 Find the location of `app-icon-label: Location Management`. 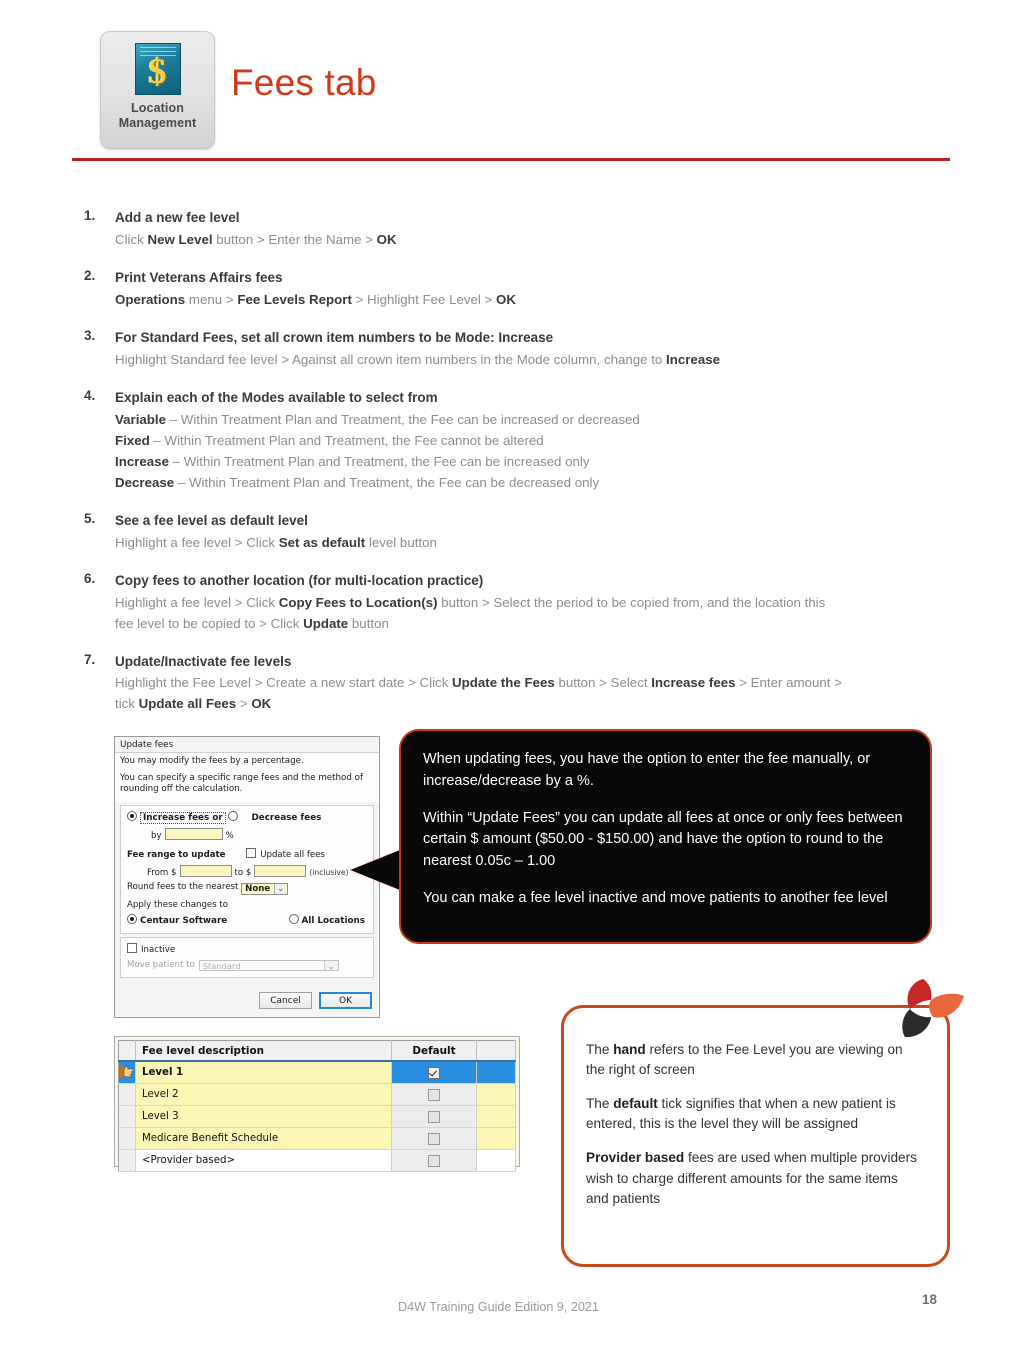

app-icon-label: Location Management is located at coordinates (157, 116).